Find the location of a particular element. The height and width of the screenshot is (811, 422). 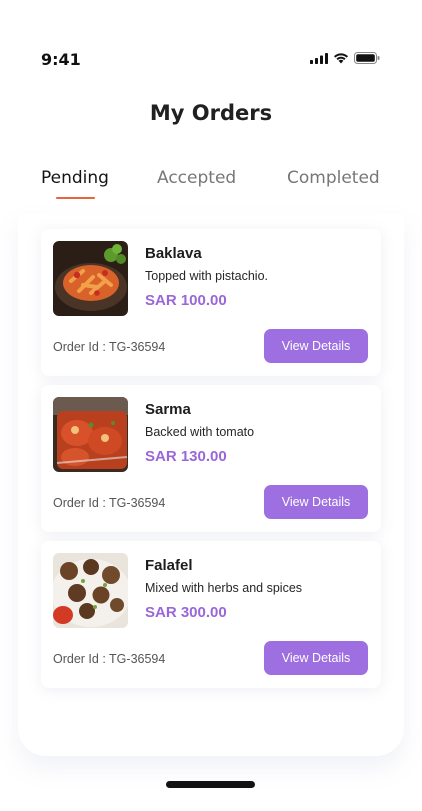

item-name: Sarma is located at coordinates (168, 409).